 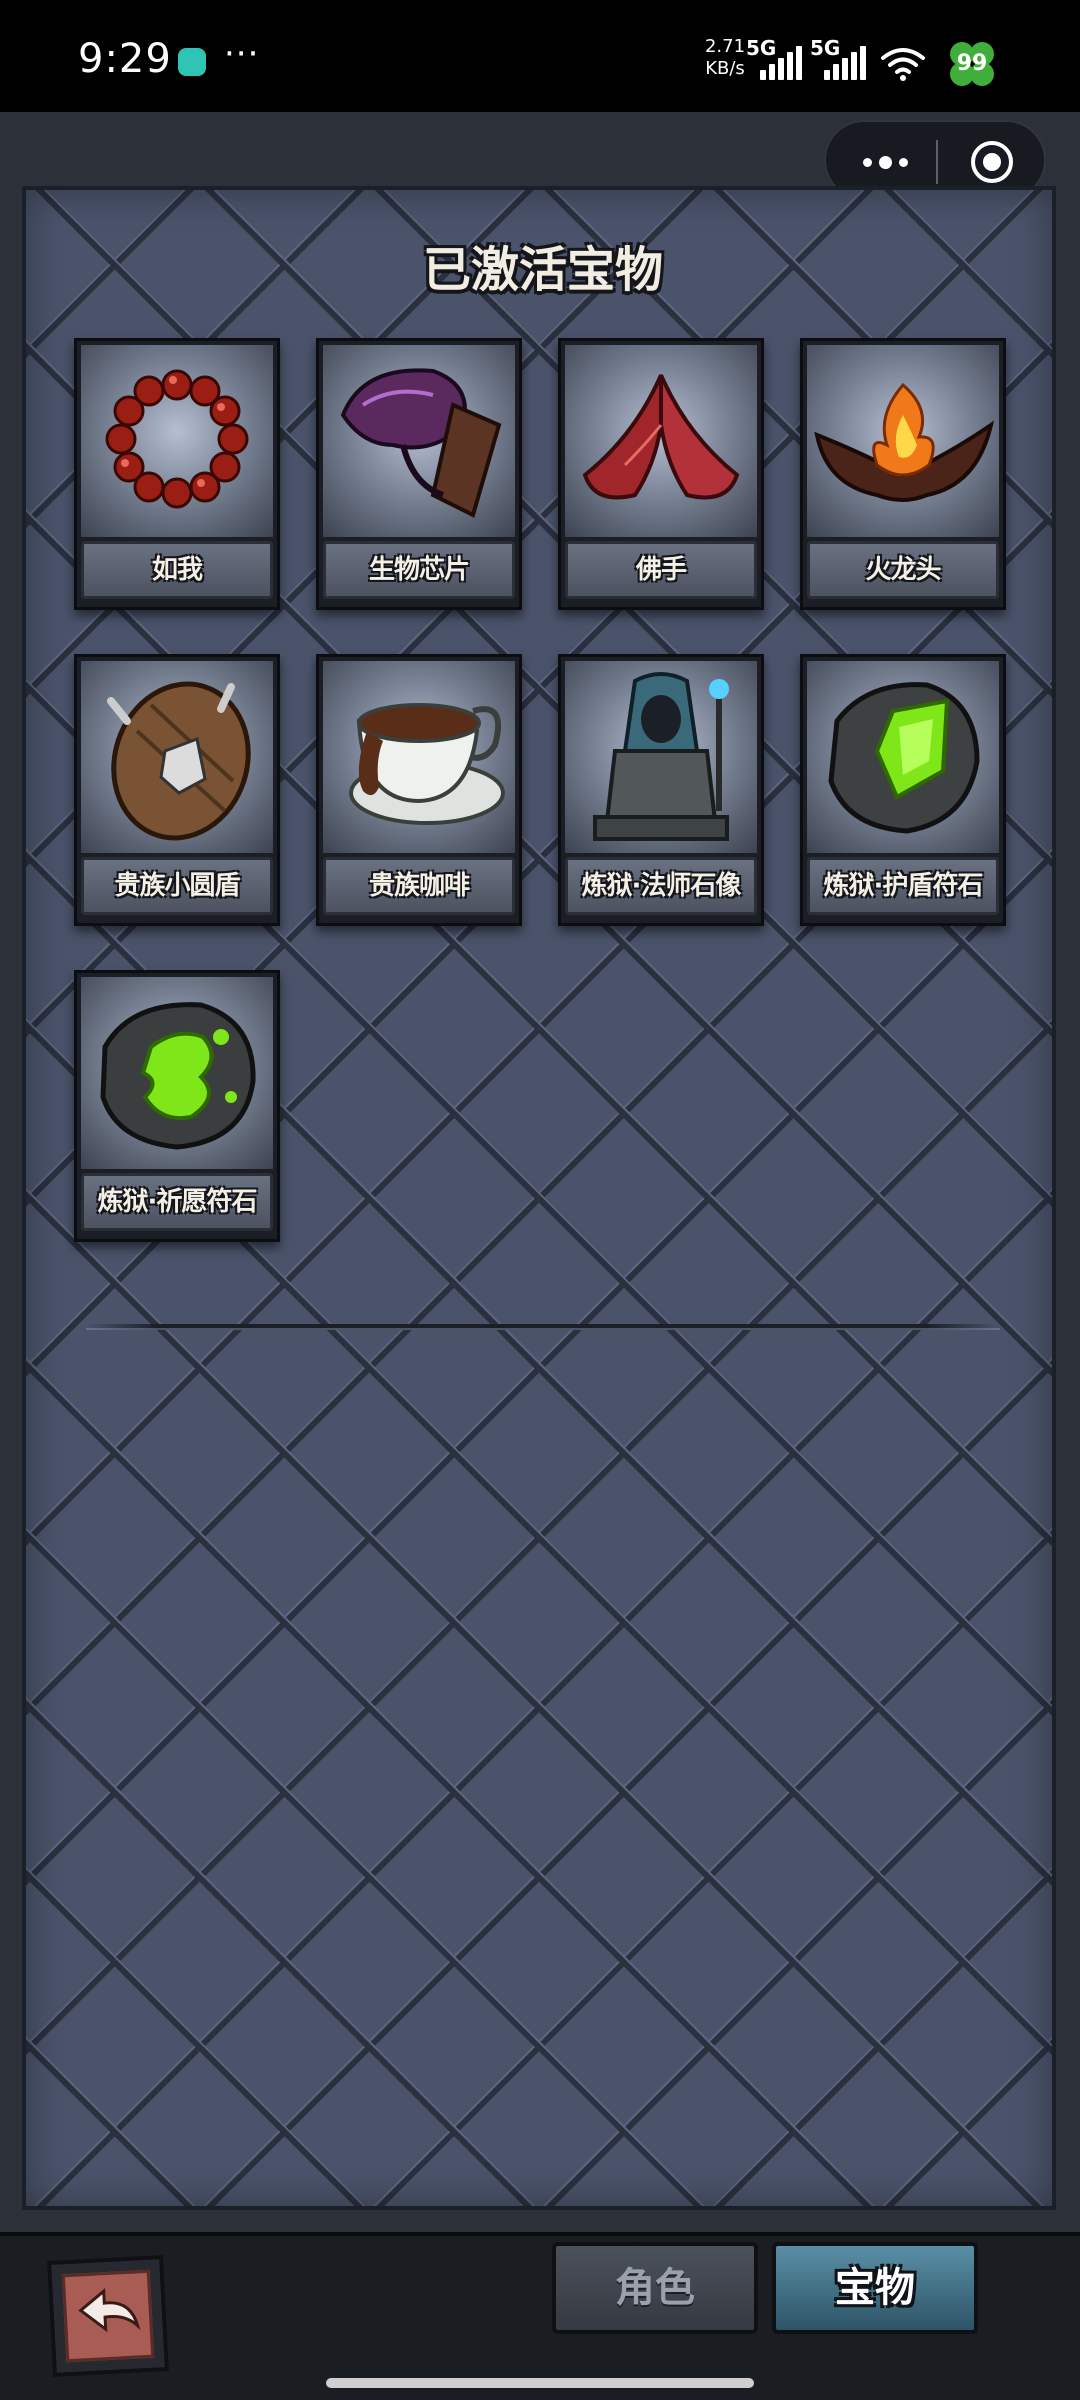 I want to click on mage-statue-icon, so click(x=661, y=756).